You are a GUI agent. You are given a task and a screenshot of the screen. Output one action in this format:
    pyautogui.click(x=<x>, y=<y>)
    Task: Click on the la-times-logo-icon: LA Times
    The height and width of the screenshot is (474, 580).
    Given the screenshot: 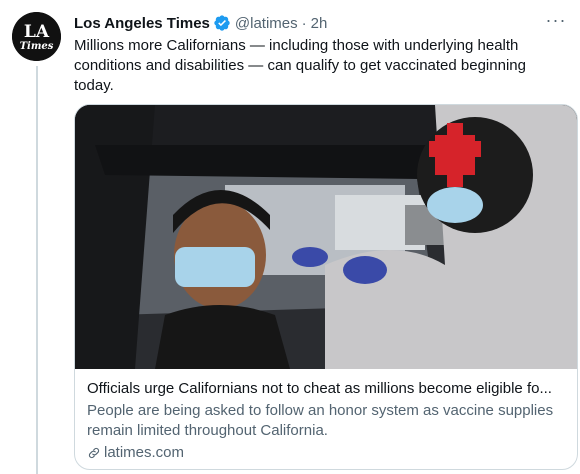 What is the action you would take?
    pyautogui.click(x=36, y=36)
    